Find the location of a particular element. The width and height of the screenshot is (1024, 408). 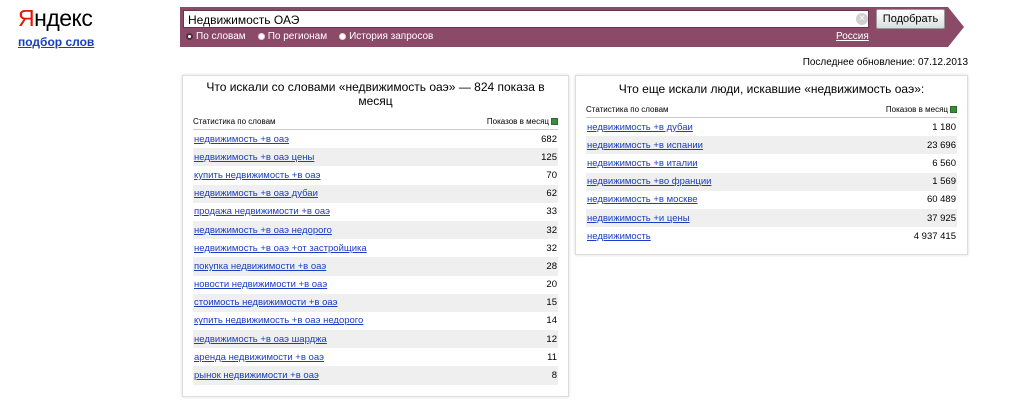

radio-selected-icon is located at coordinates (189, 36).